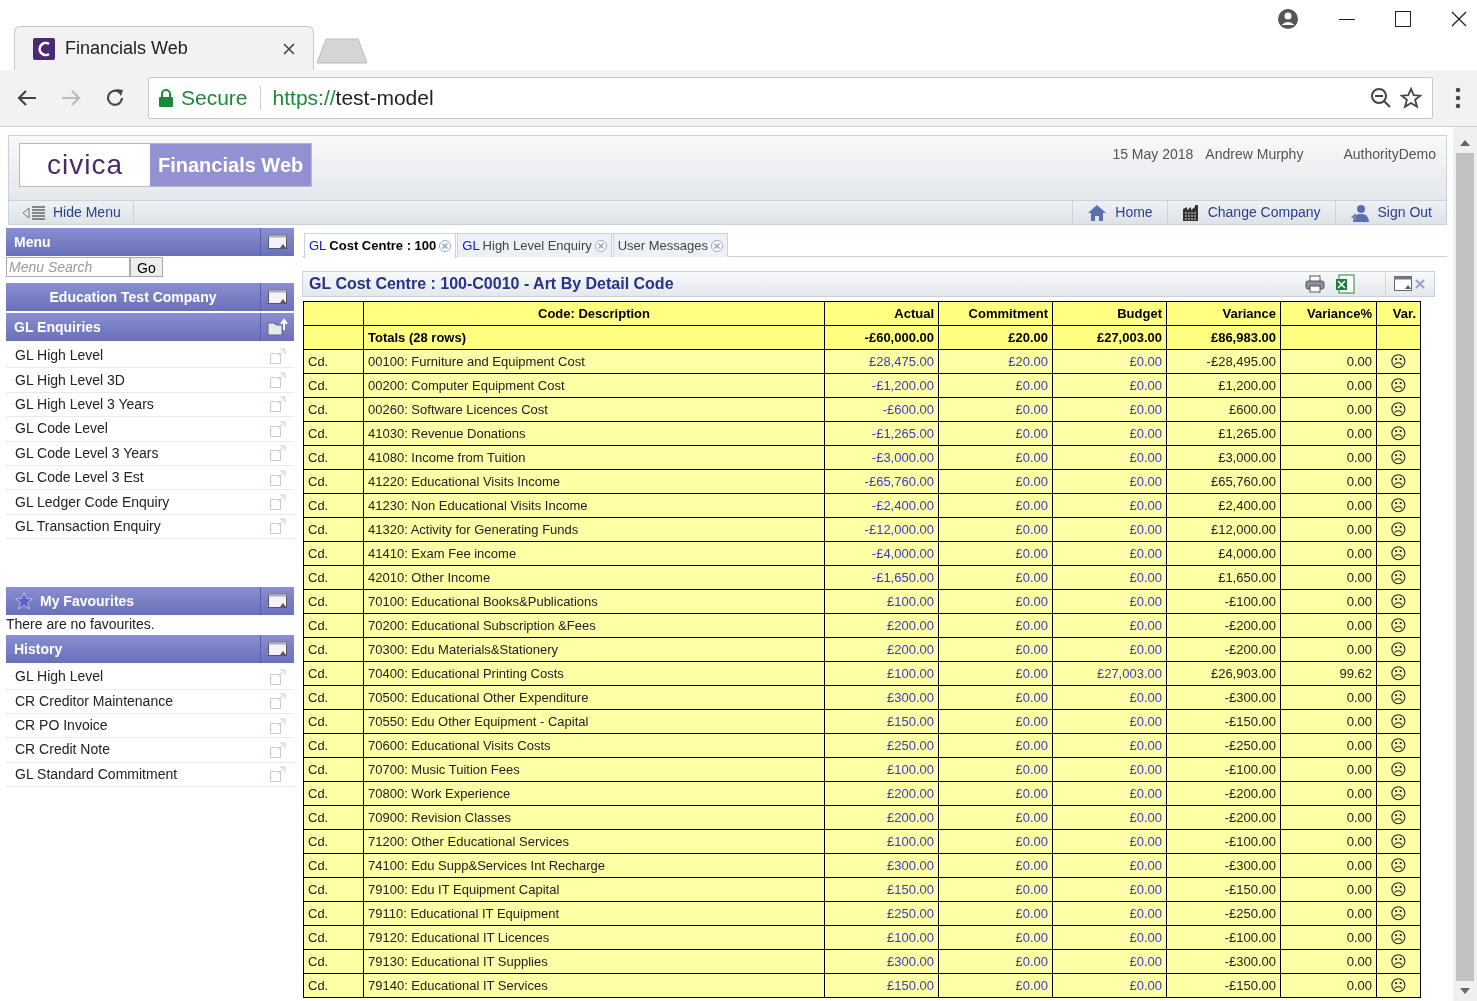 Image resolution: width=1477 pixels, height=1001 pixels. I want to click on menu-icon, so click(1458, 98).